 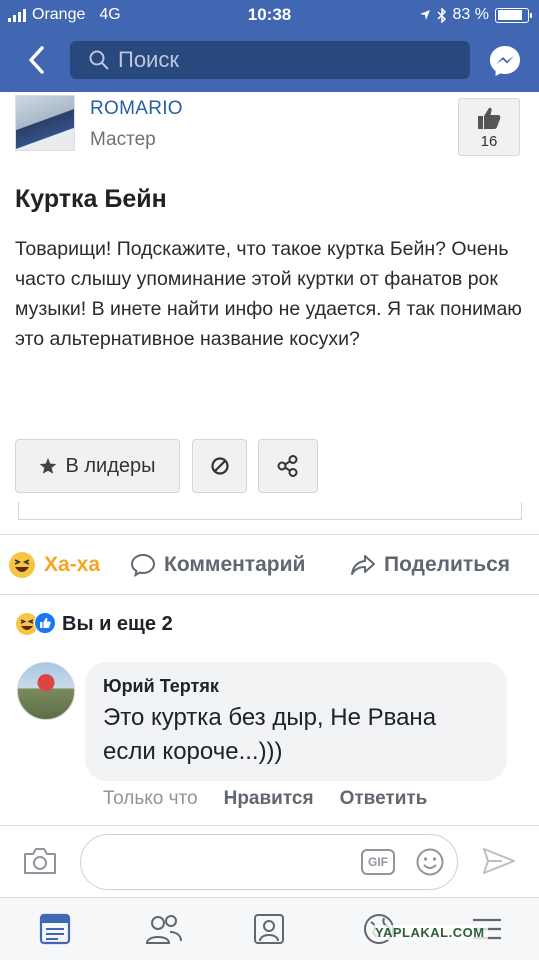 What do you see at coordinates (509, 15) in the screenshot?
I see `battery-level` at bounding box center [509, 15].